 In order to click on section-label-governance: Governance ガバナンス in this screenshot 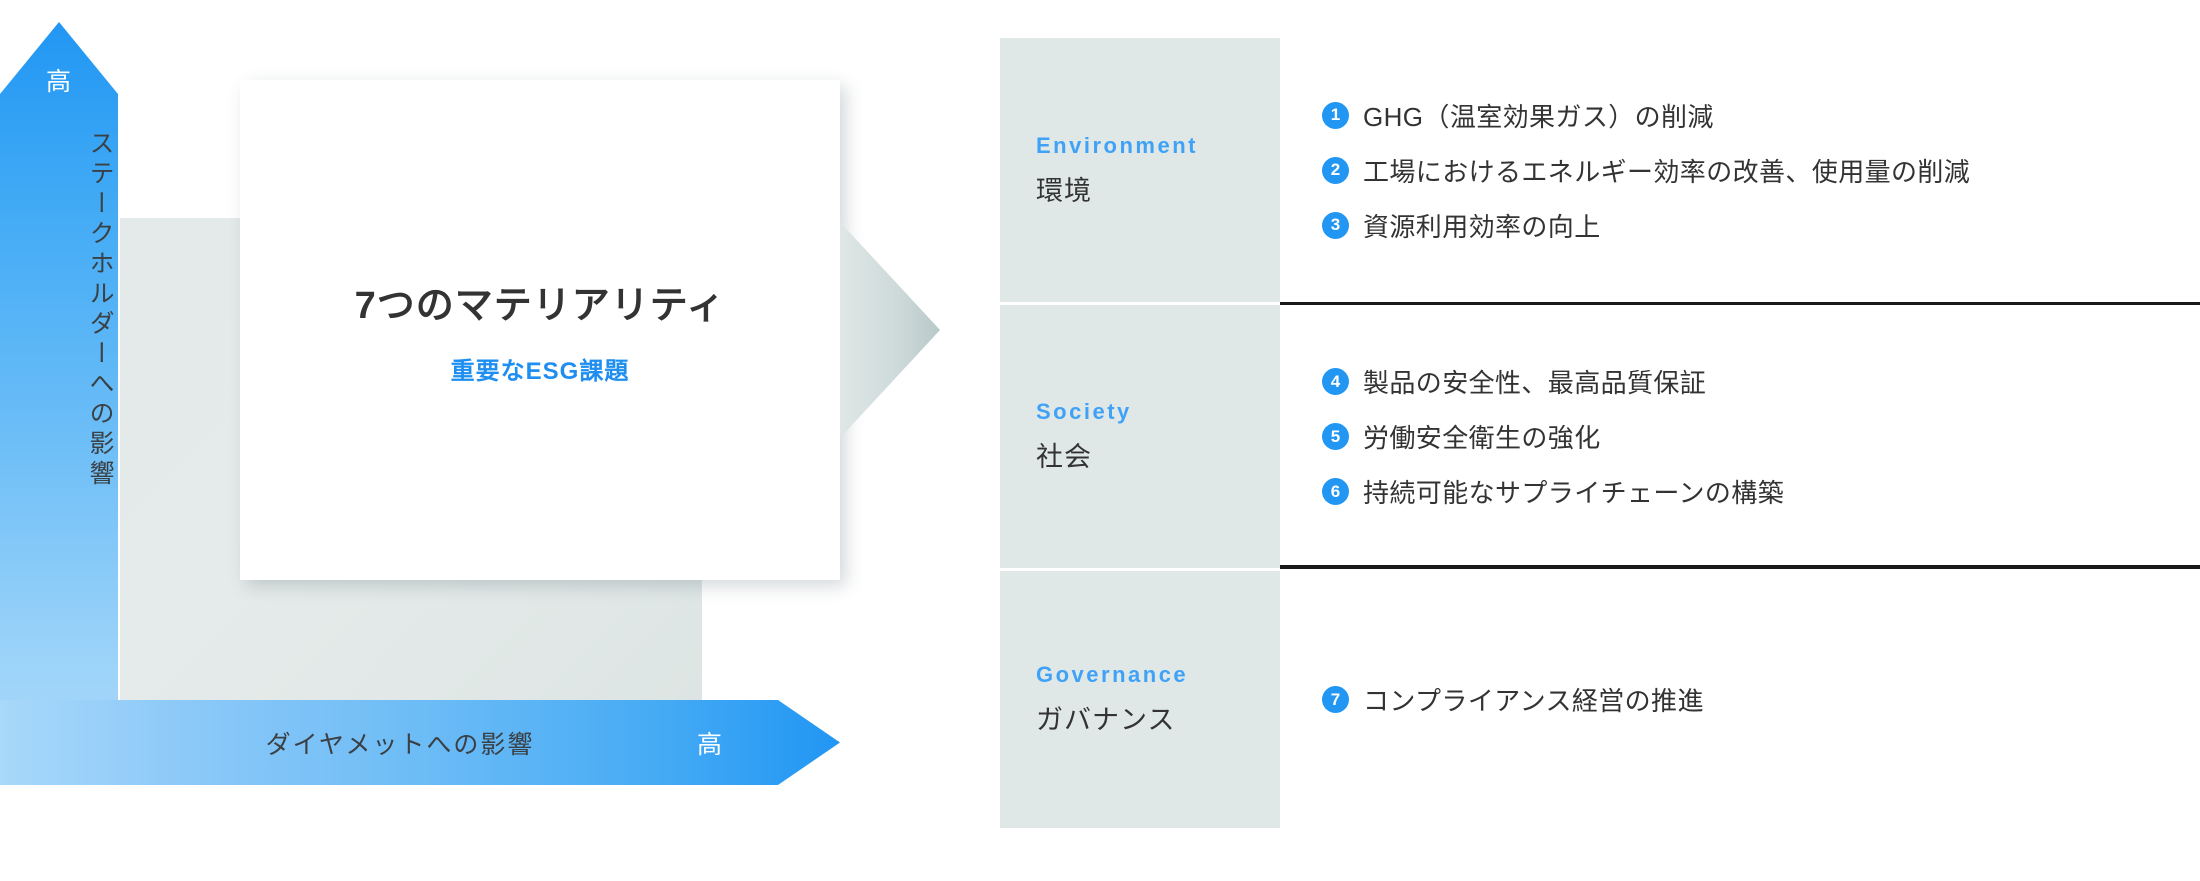, I will do `click(1140, 699)`.